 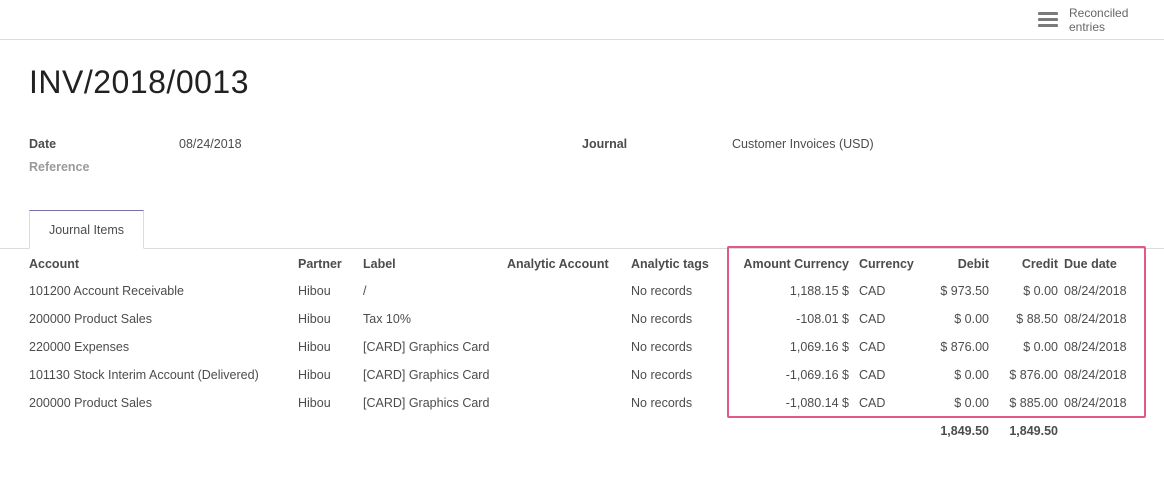 What do you see at coordinates (1033, 375) in the screenshot?
I see `cell-credit: $ 876.00` at bounding box center [1033, 375].